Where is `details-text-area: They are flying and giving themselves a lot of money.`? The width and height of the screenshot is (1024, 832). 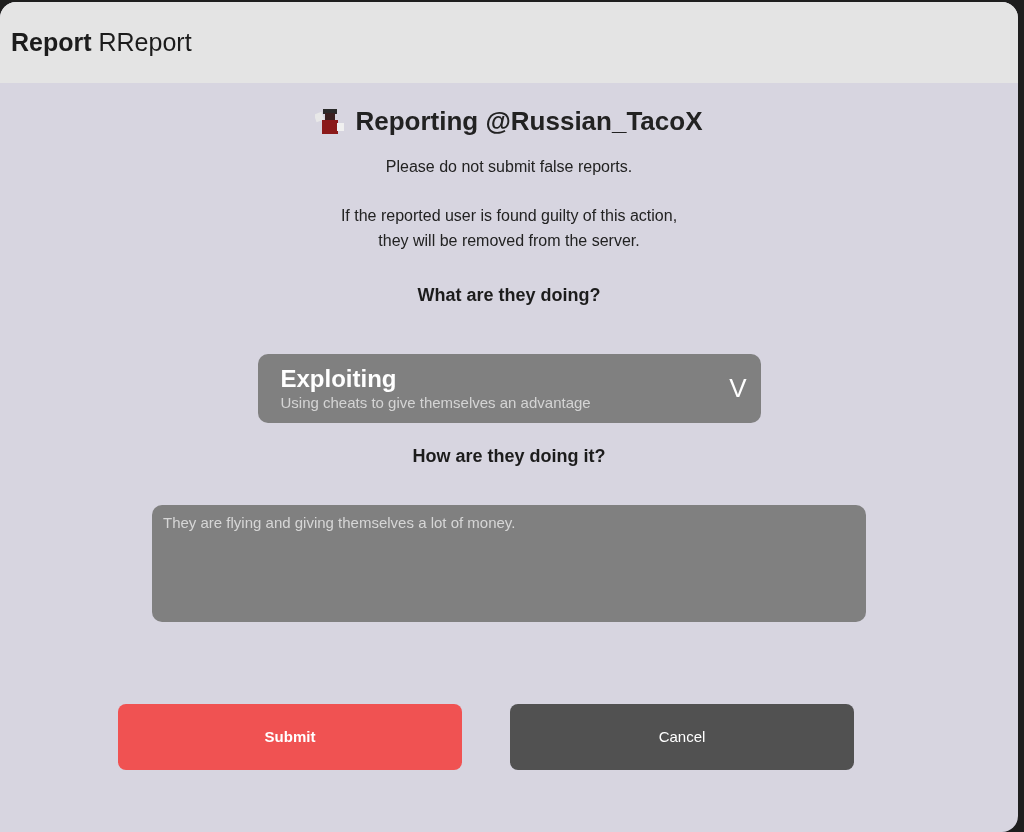 details-text-area: They are flying and giving themselves a lot of money. is located at coordinates (509, 563).